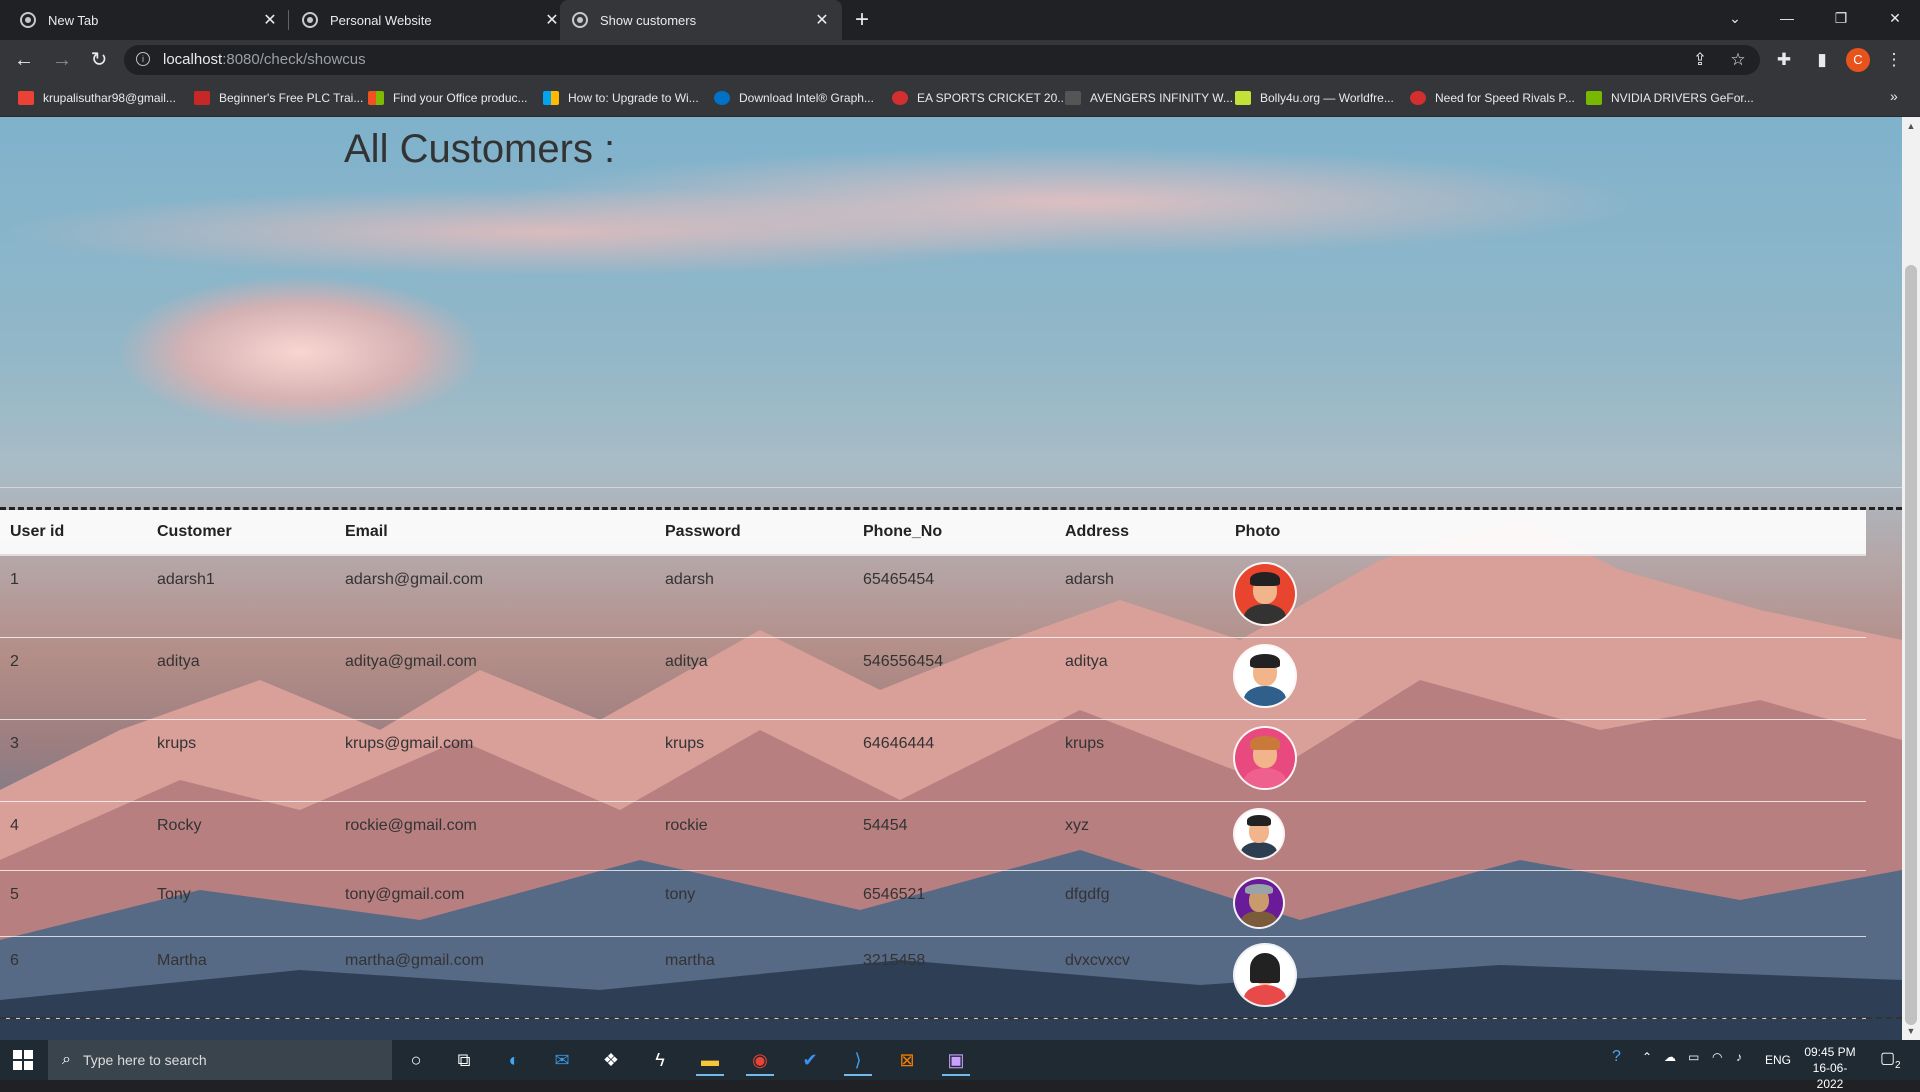 Image resolution: width=1920 pixels, height=1092 pixels. Describe the element at coordinates (1717, 1057) in the screenshot. I see `wifi-icon: ◠` at that location.